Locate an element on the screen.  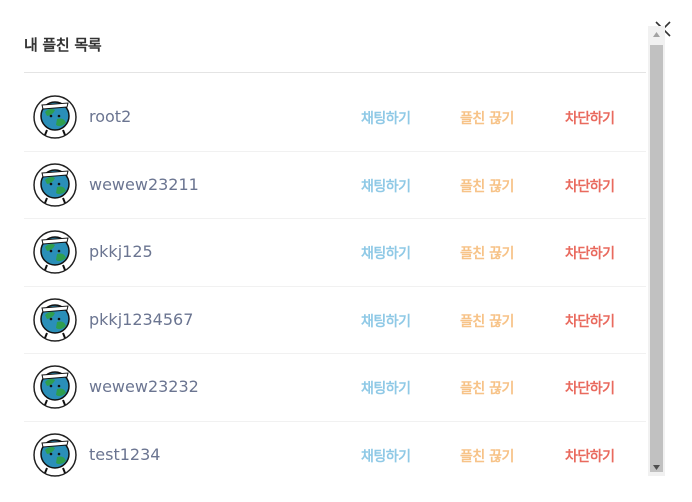
modal-title: 내 플친 목록 is located at coordinates (63, 45).